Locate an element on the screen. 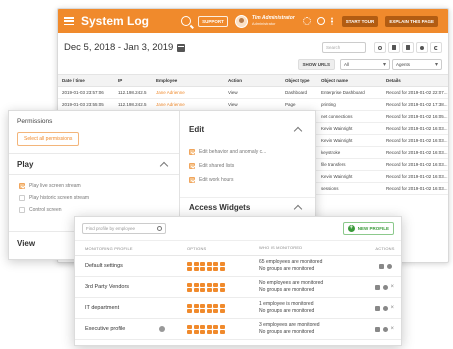 The width and height of the screenshot is (453, 349). column-header: Details is located at coordinates (415, 80).